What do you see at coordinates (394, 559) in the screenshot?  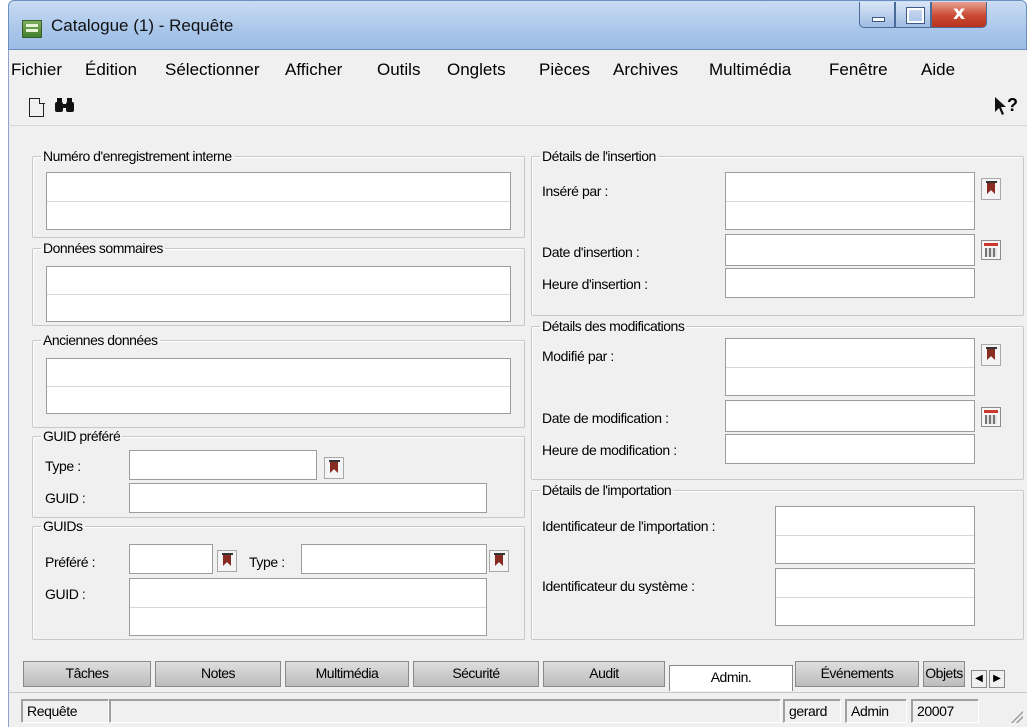 I see `guids-type-input` at bounding box center [394, 559].